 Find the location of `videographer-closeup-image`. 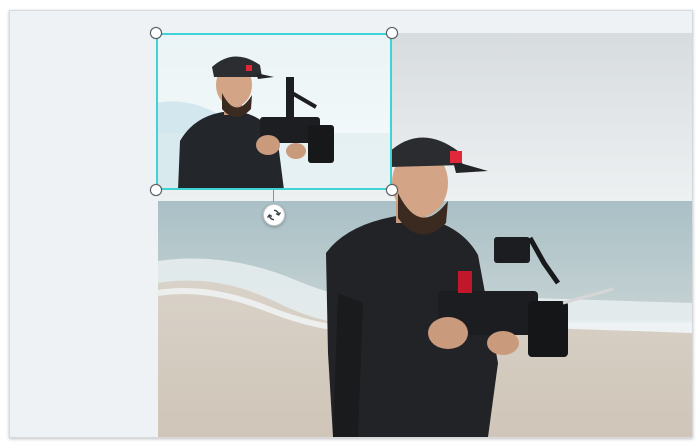

videographer-closeup-image is located at coordinates (274, 111).